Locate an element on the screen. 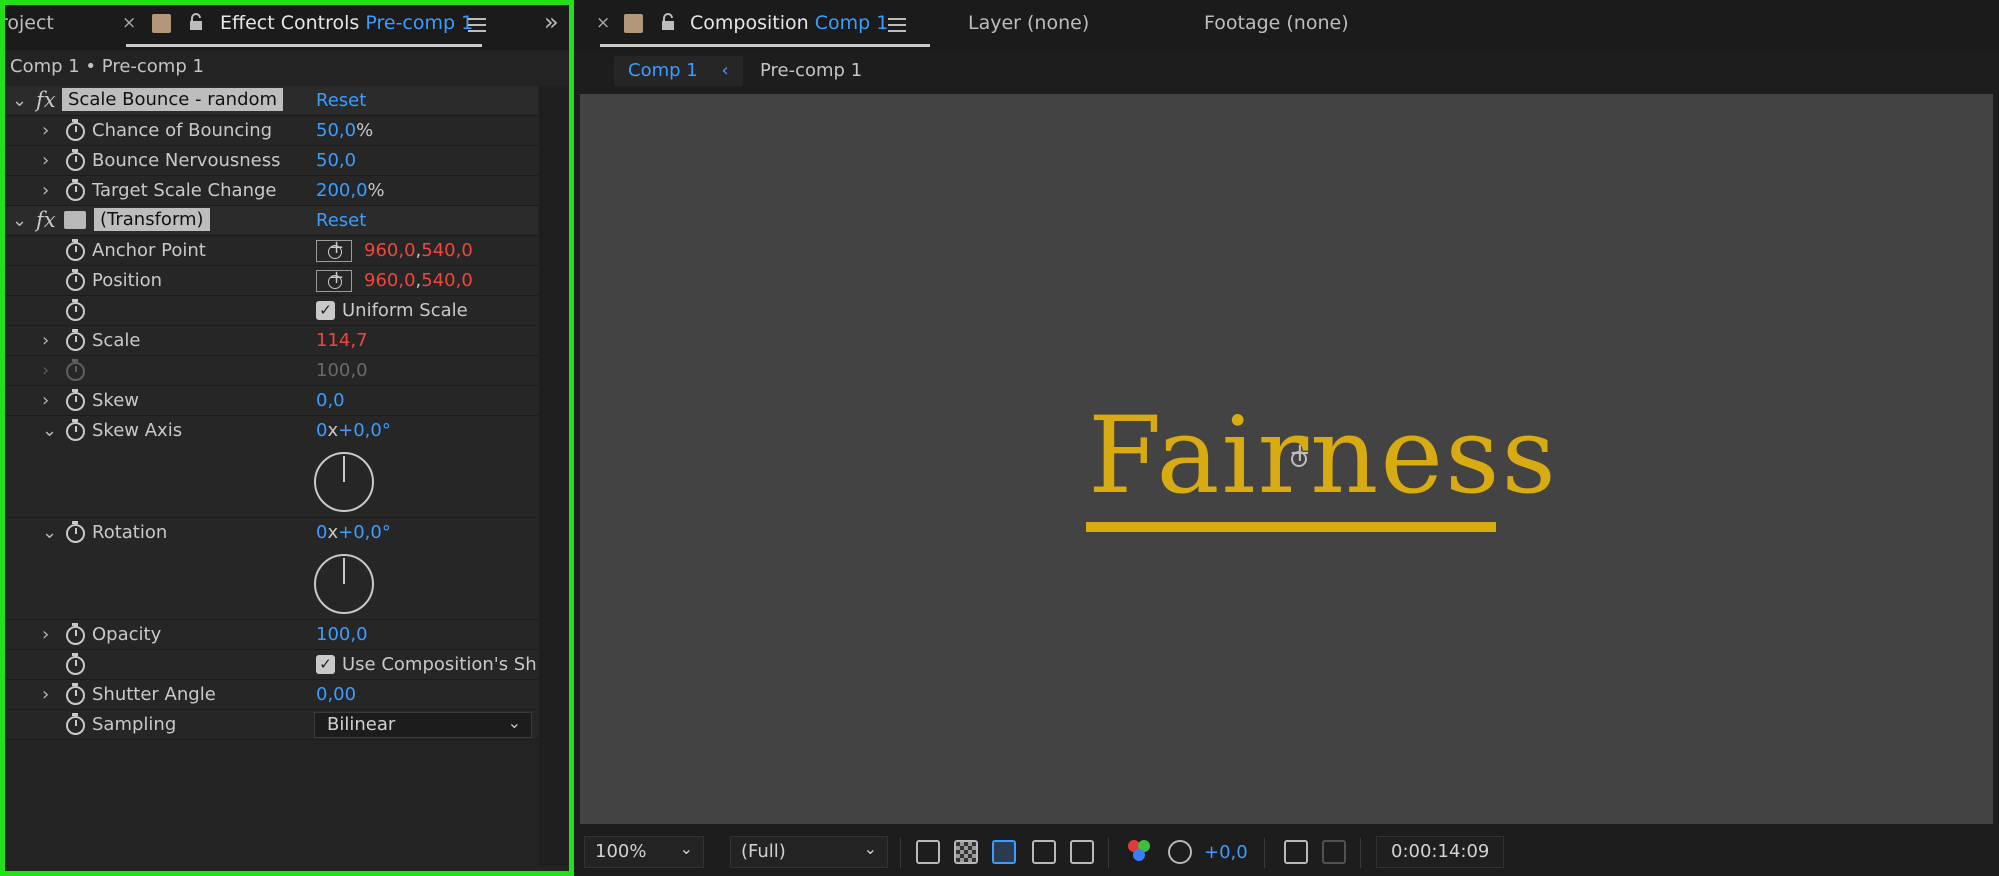 This screenshot has height=876, width=1999. param-row-skew: › Skew 0,0 is located at coordinates (272, 401).